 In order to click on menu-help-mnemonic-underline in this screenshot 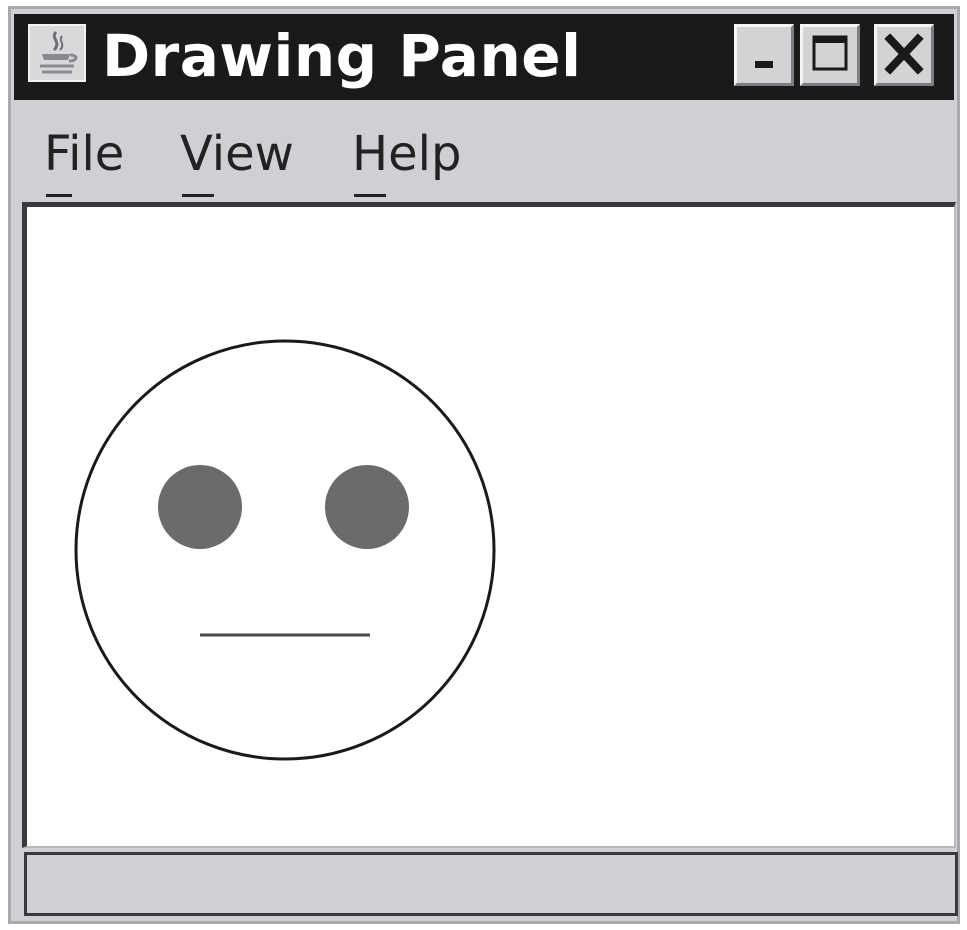, I will do `click(370, 195)`.